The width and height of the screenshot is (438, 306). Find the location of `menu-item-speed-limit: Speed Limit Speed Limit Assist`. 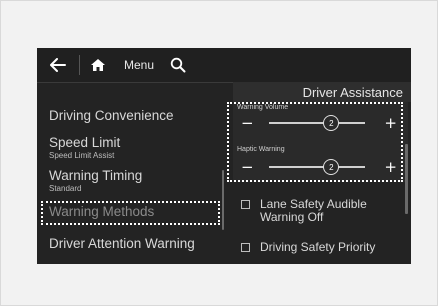

menu-item-speed-limit: Speed Limit Speed Limit Assist is located at coordinates (84, 148).